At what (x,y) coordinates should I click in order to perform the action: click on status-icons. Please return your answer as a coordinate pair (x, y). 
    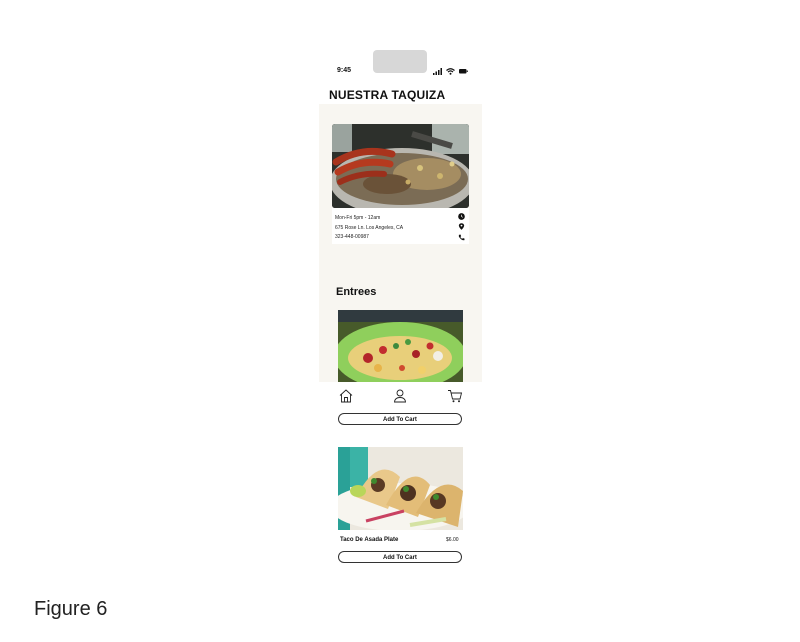
    Looking at the image, I should click on (453, 71).